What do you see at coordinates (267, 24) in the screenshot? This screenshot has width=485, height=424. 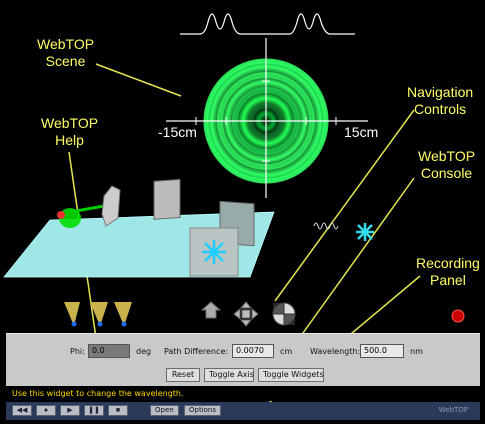 I see `intensity-graph` at bounding box center [267, 24].